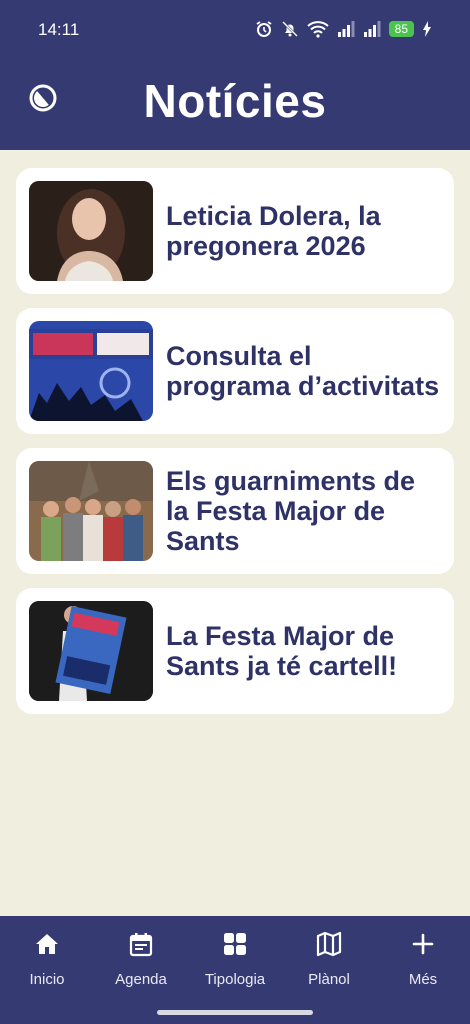 This screenshot has width=470, height=1024. I want to click on nav-item-inicio: Inicio, so click(47, 959).